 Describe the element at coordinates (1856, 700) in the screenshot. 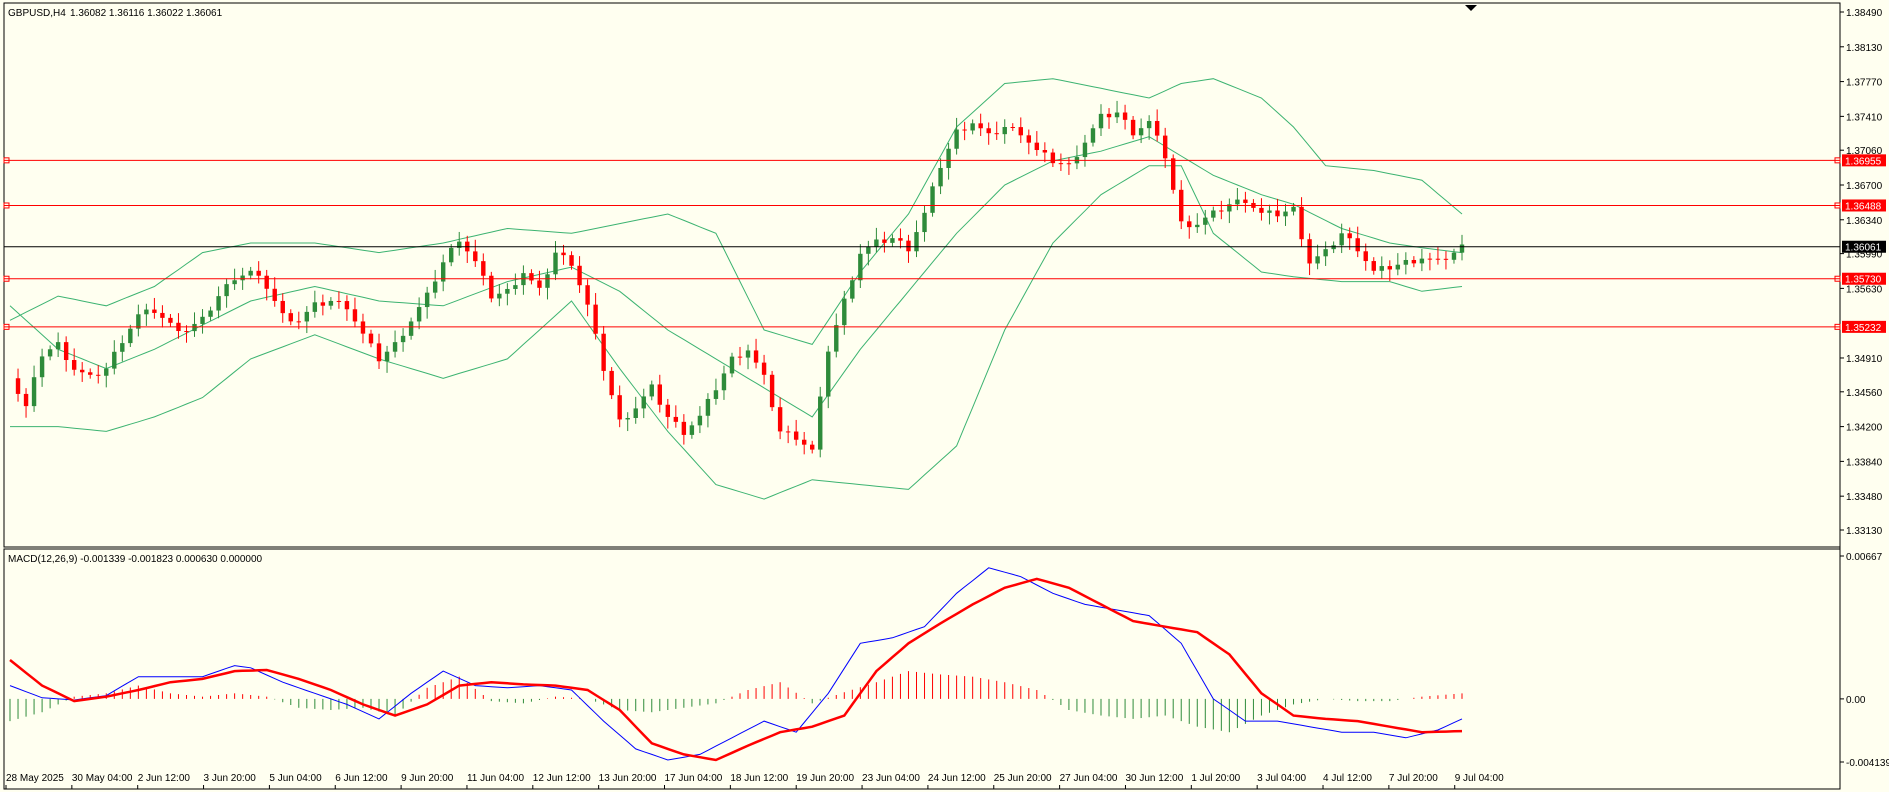

I see `macd-tick-label: 0.00` at that location.